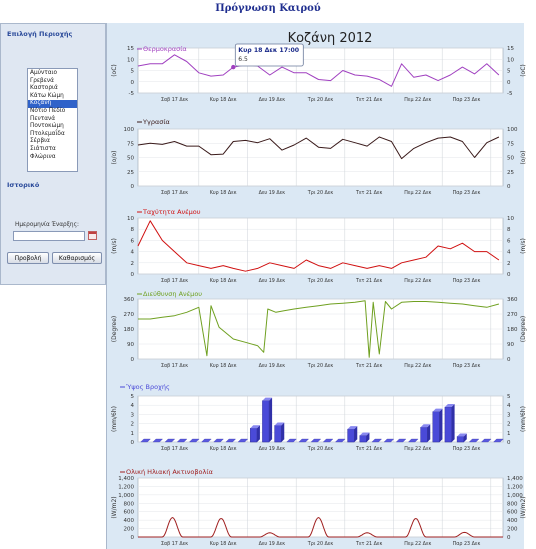 The image size is (536, 549). What do you see at coordinates (114, 246) in the screenshot?
I see `wind_speed-y-label: (m/s)` at bounding box center [114, 246].